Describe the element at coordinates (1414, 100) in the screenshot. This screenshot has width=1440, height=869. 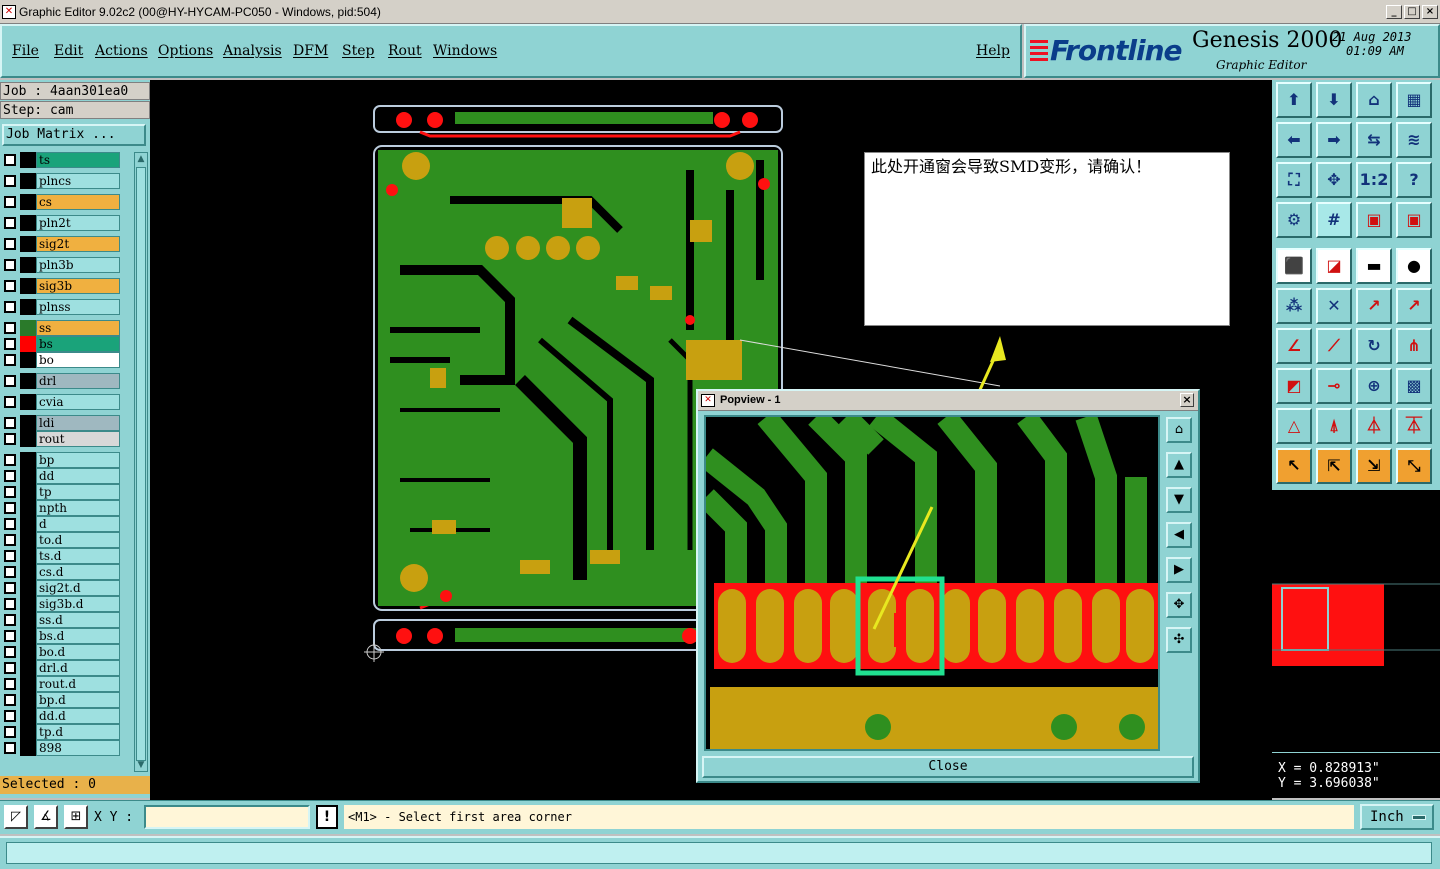
I see `window-tool-icon: ▦` at that location.